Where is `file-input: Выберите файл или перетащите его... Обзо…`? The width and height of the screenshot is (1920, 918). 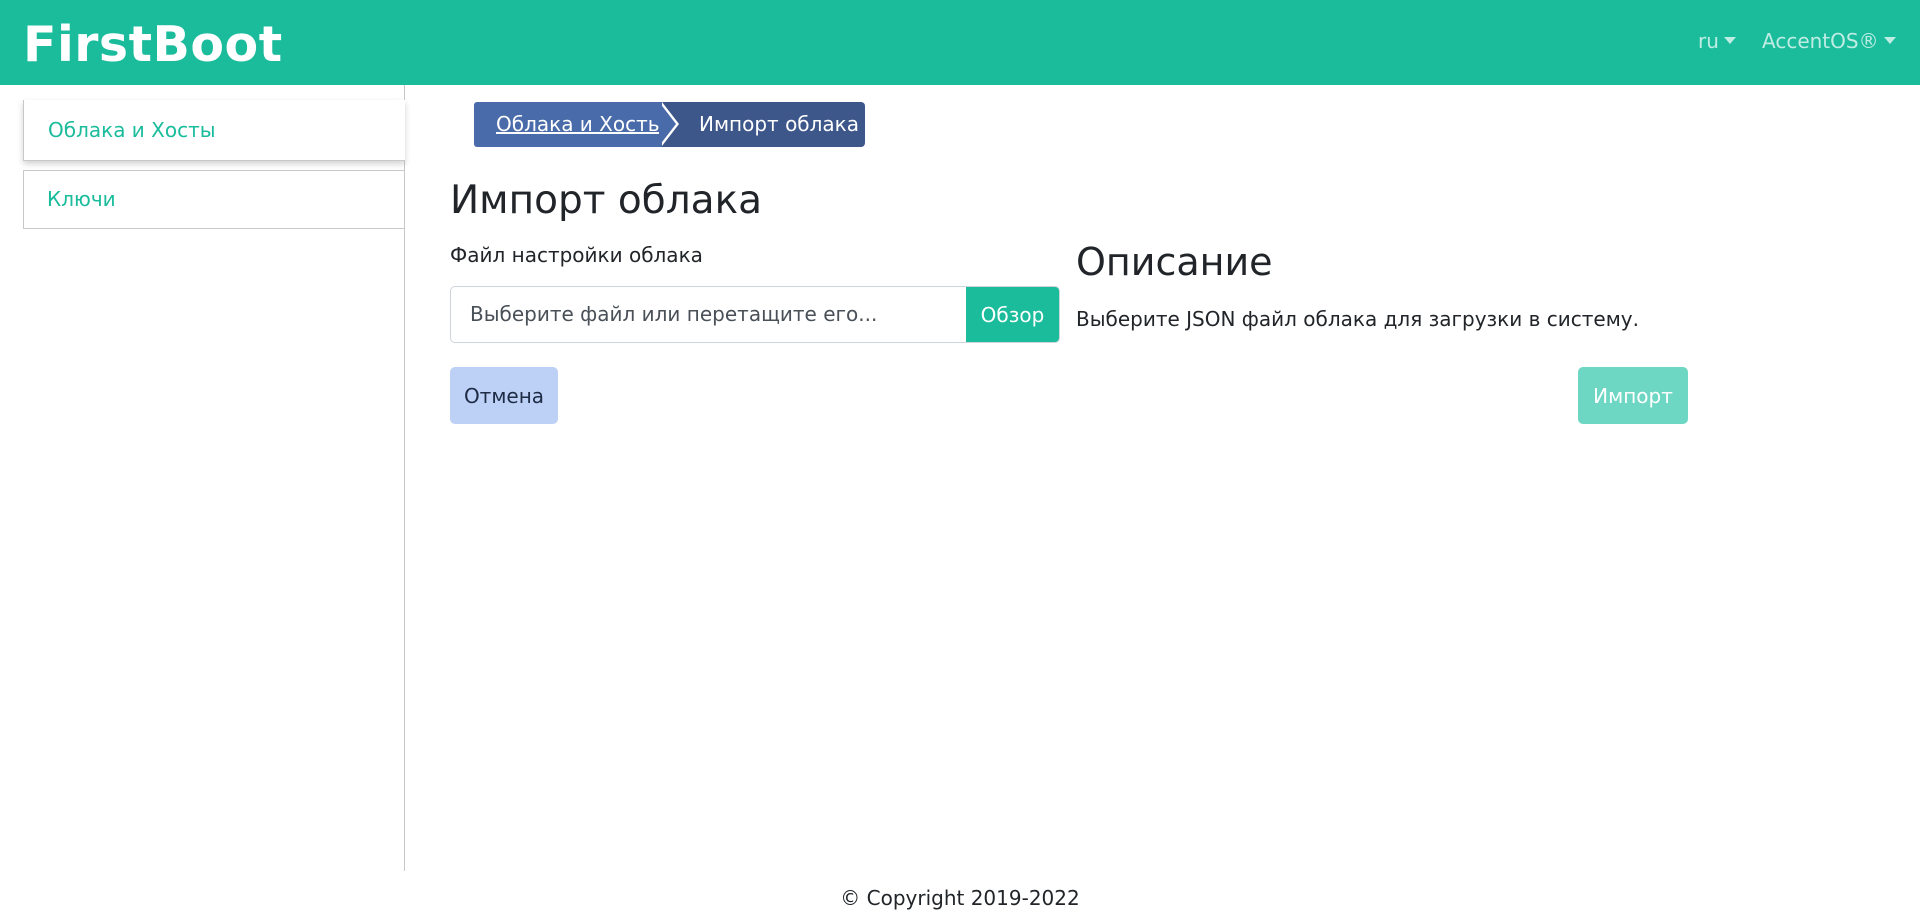
file-input: Выберите файл или перетащите его... Обзо… is located at coordinates (755, 314).